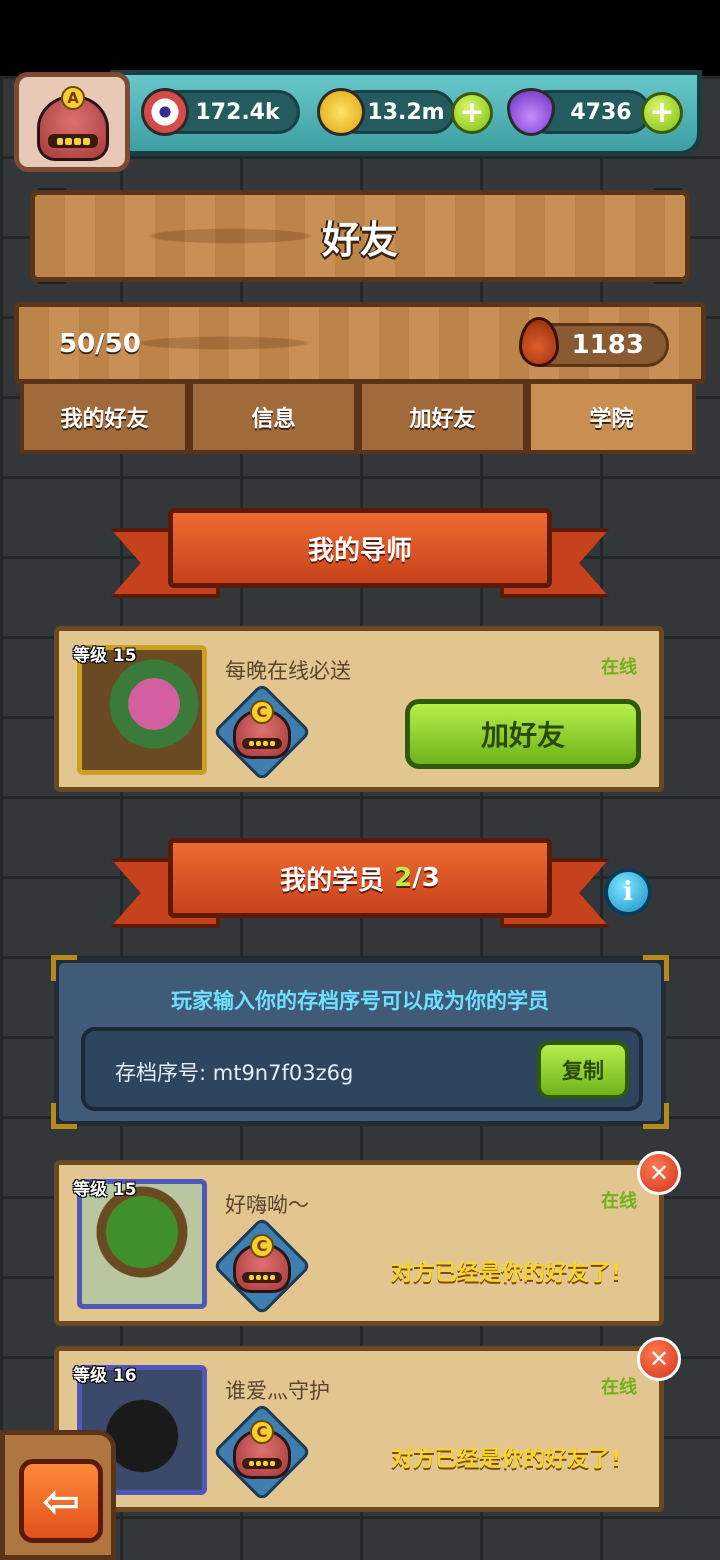 Image resolution: width=720 pixels, height=1560 pixels. I want to click on student-level: 等级 16, so click(105, 1376).